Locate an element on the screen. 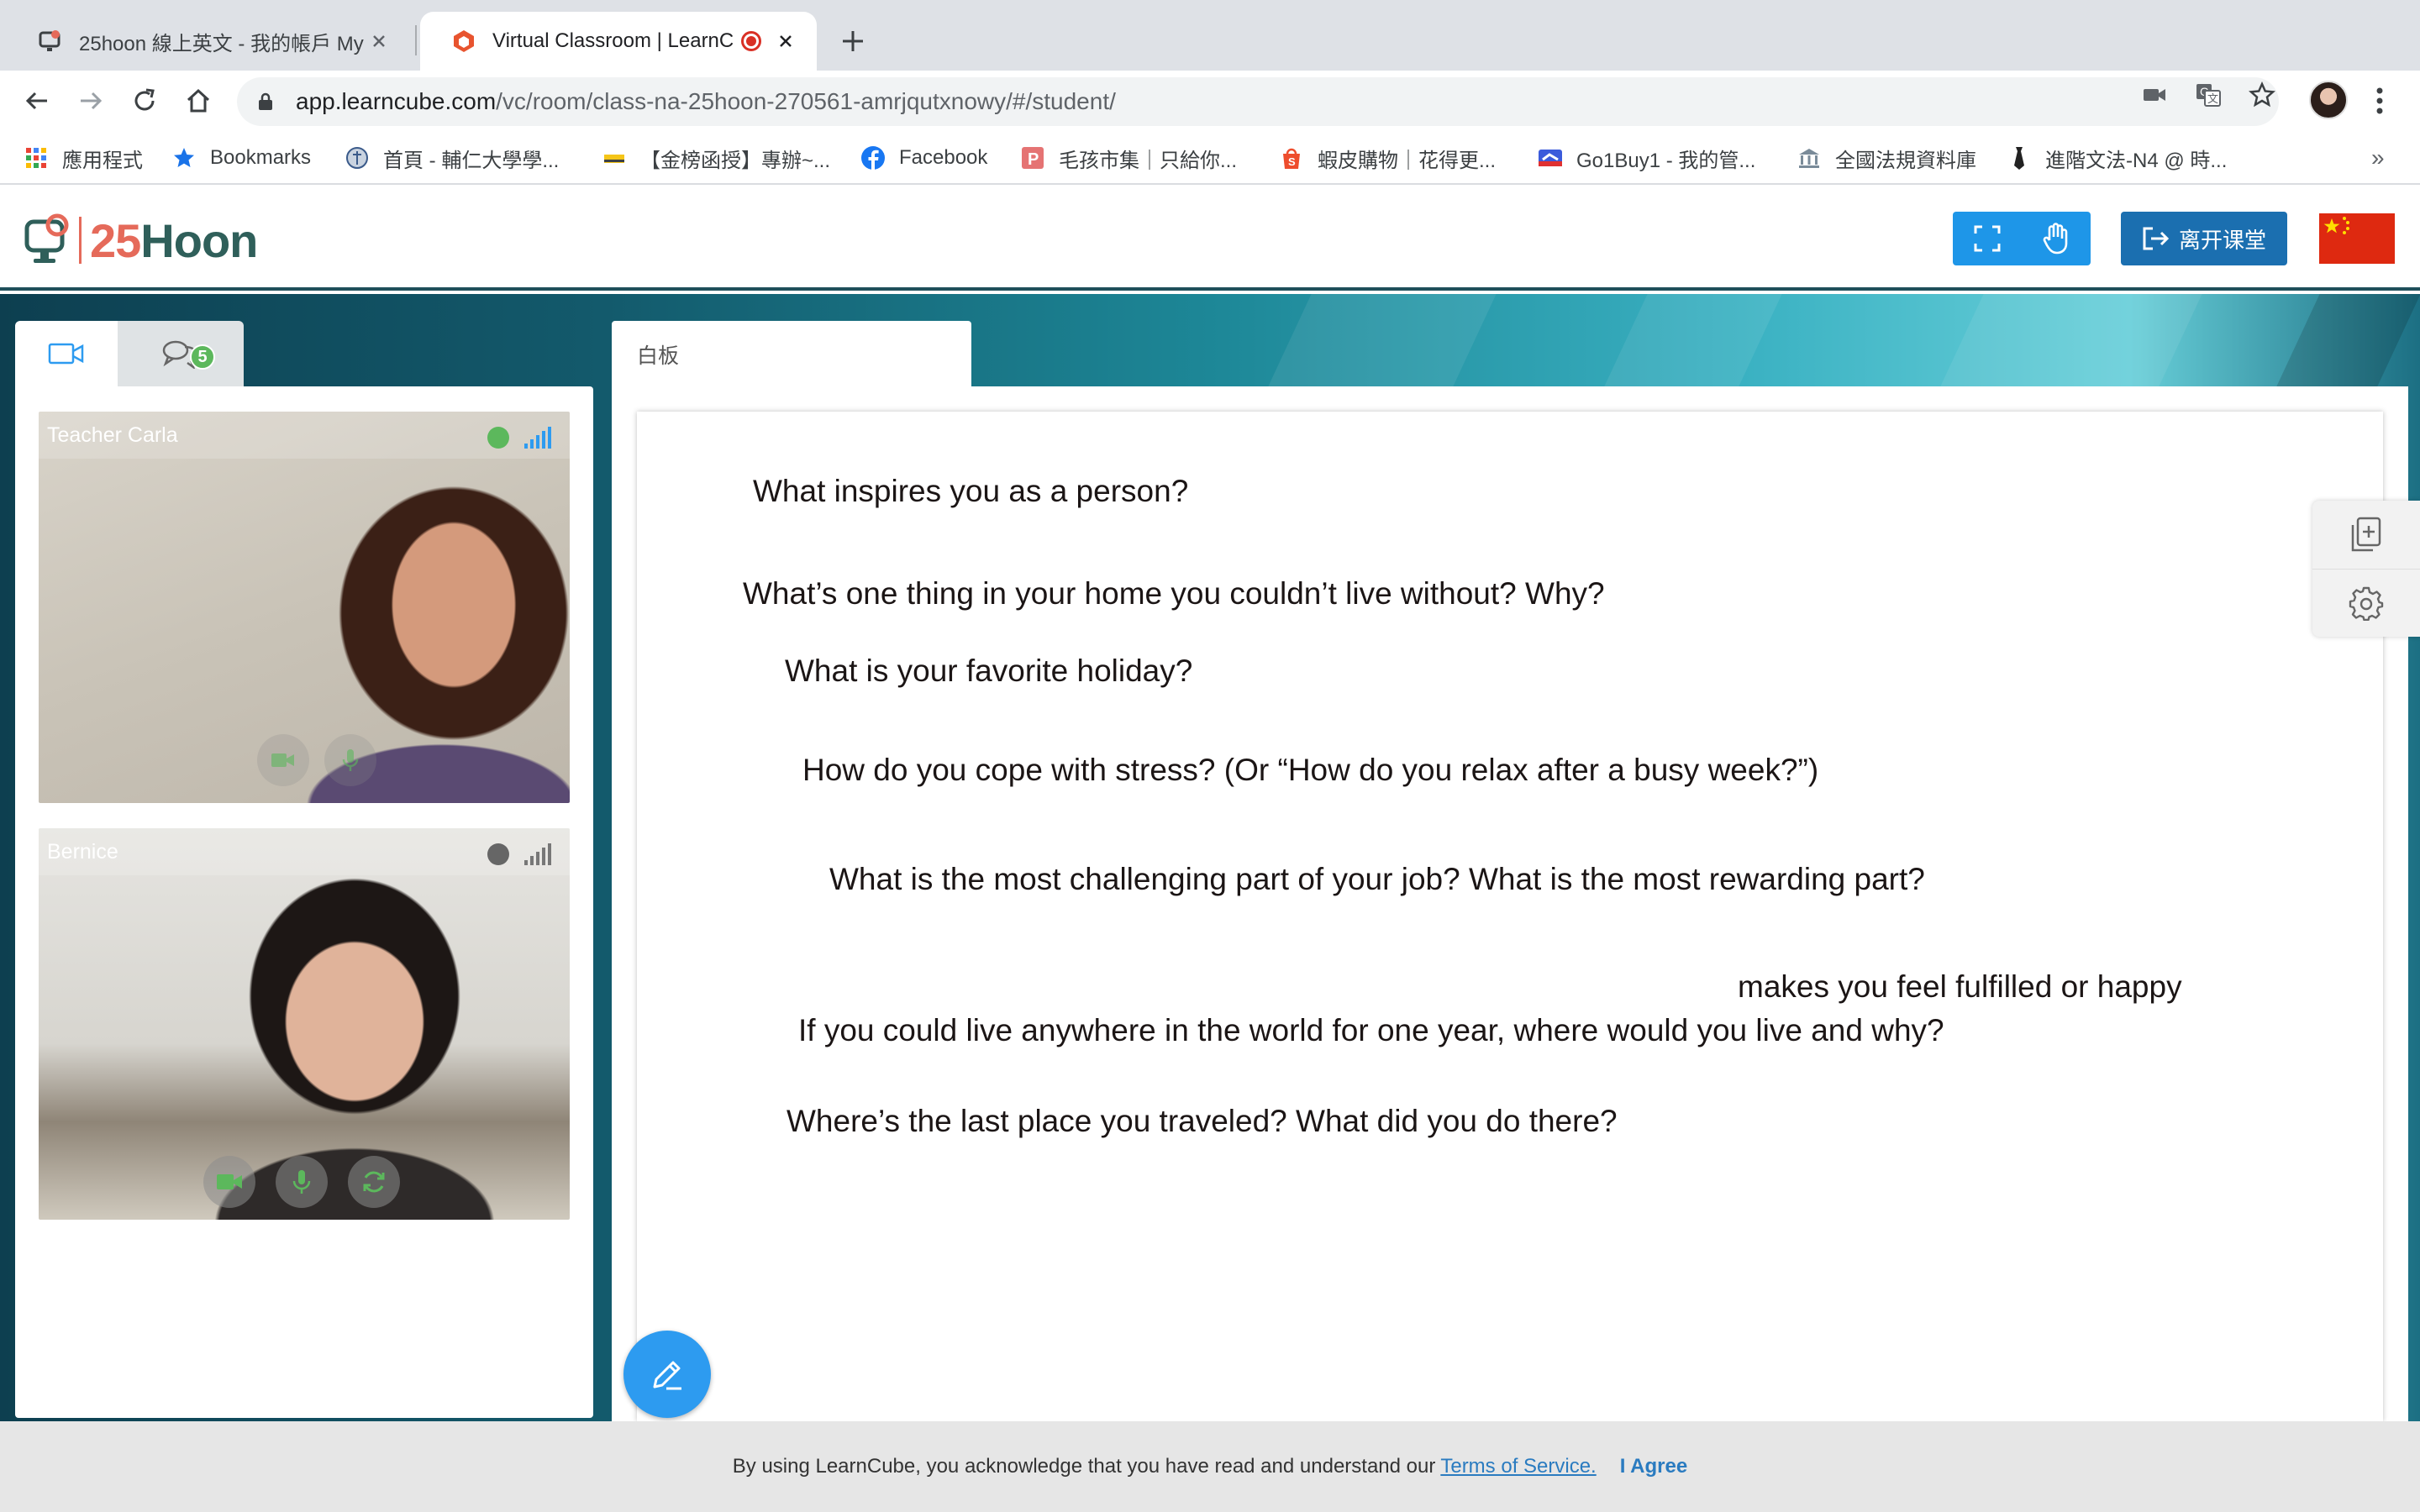 This screenshot has width=2420, height=1512. teacher-camera-button is located at coordinates (283, 760).